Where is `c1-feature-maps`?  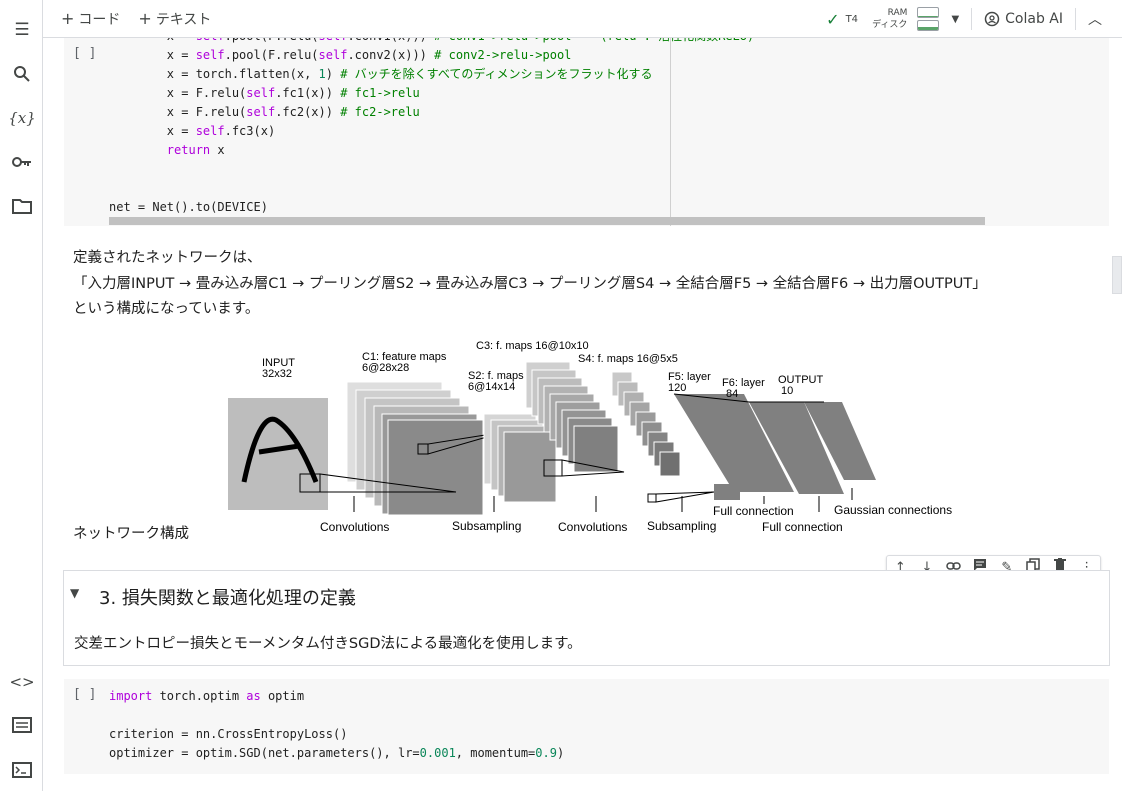
c1-feature-maps is located at coordinates (415, 448).